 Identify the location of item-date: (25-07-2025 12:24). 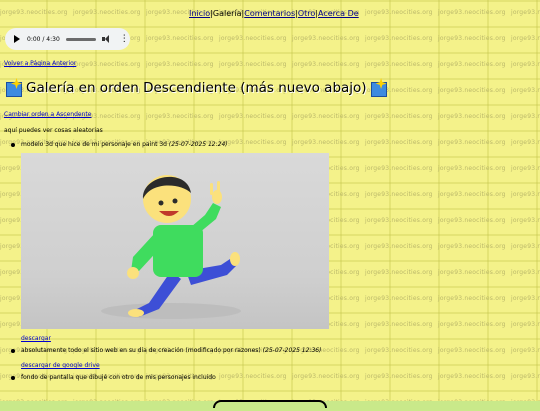
(198, 144).